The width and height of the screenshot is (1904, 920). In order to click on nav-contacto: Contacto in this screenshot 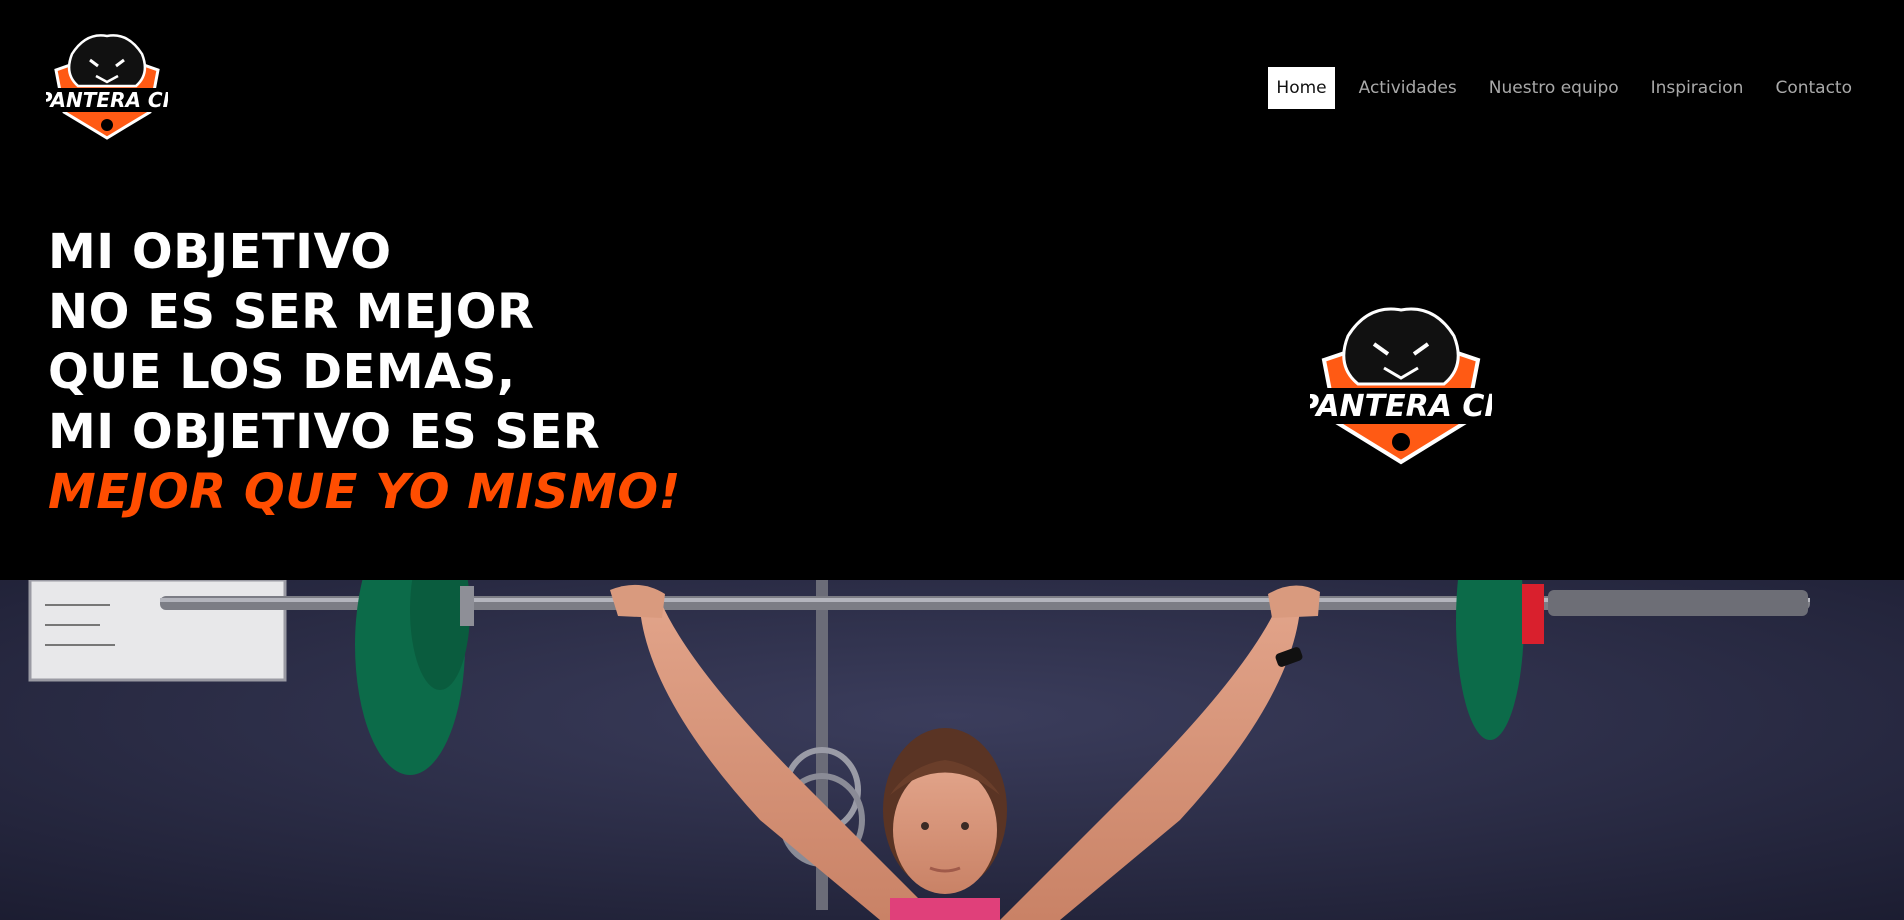, I will do `click(1813, 88)`.